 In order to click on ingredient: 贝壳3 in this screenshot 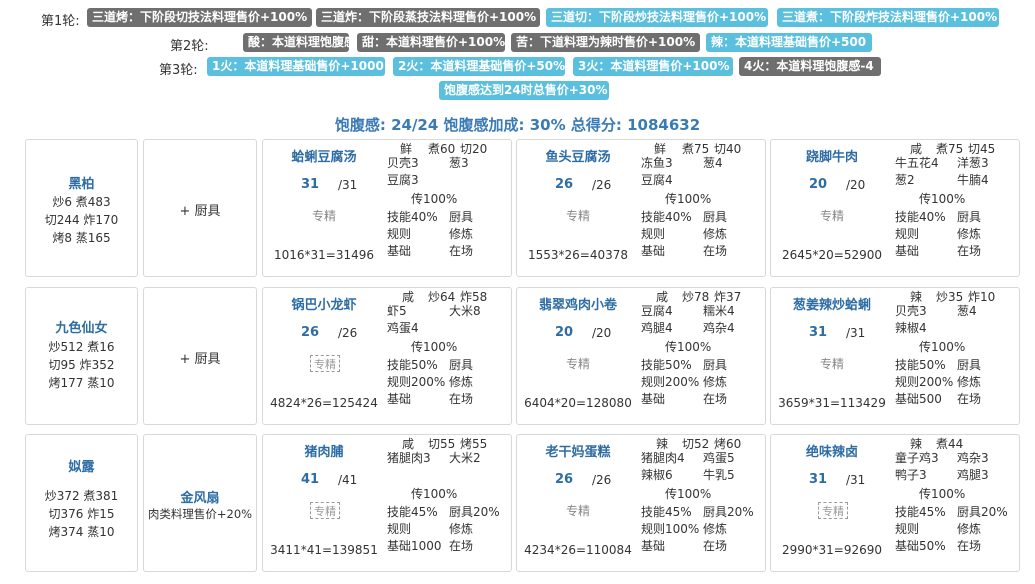, I will do `click(911, 311)`.